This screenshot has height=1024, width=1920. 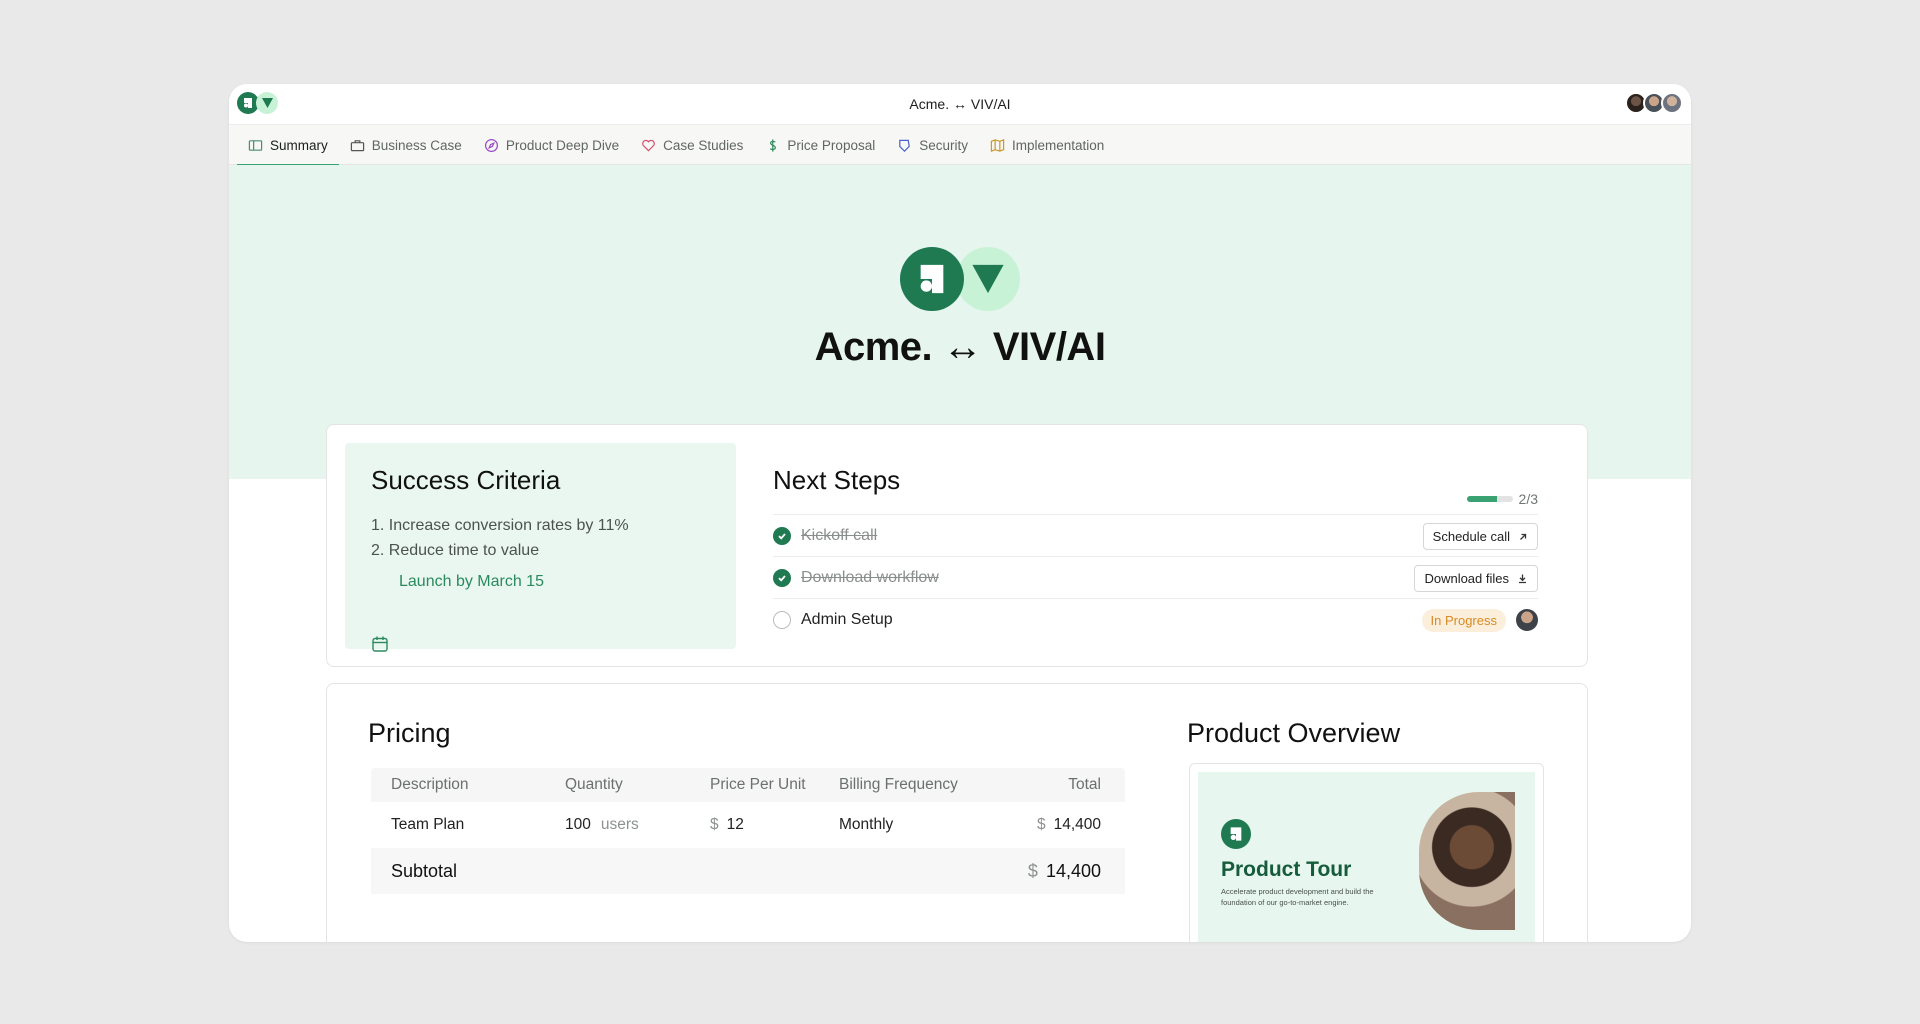 What do you see at coordinates (491, 145) in the screenshot?
I see `compass-icon` at bounding box center [491, 145].